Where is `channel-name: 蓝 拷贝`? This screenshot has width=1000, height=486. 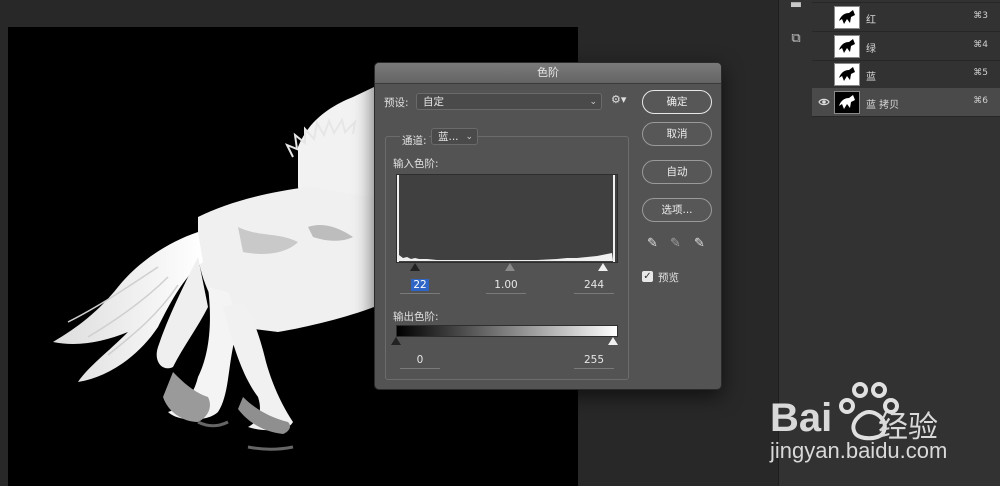 channel-name: 蓝 拷贝 is located at coordinates (883, 105).